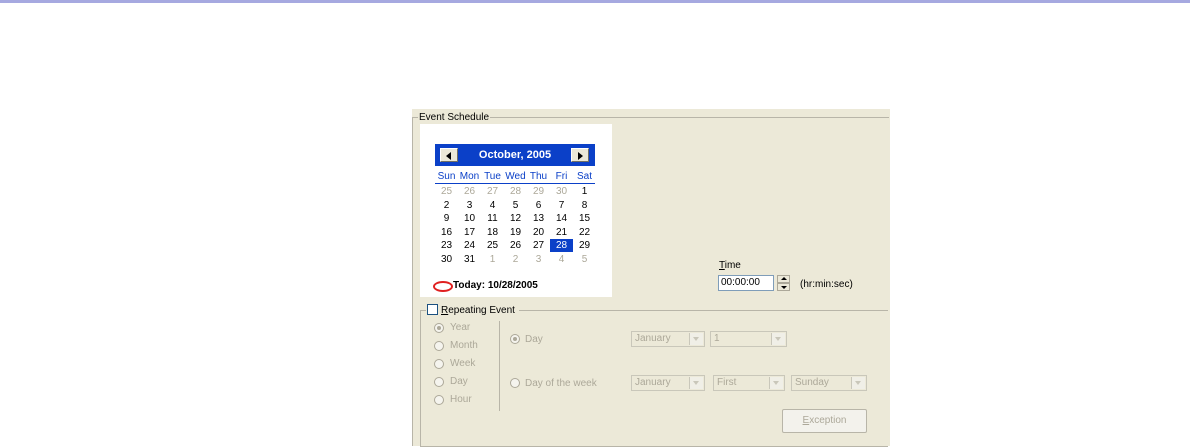 Image resolution: width=1190 pixels, height=447 pixels. I want to click on radio-hour, so click(439, 400).